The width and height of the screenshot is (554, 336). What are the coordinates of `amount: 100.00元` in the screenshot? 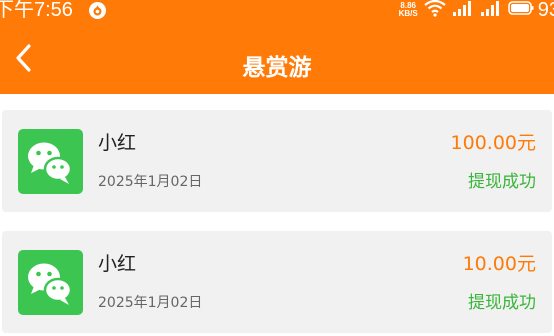 It's located at (493, 143).